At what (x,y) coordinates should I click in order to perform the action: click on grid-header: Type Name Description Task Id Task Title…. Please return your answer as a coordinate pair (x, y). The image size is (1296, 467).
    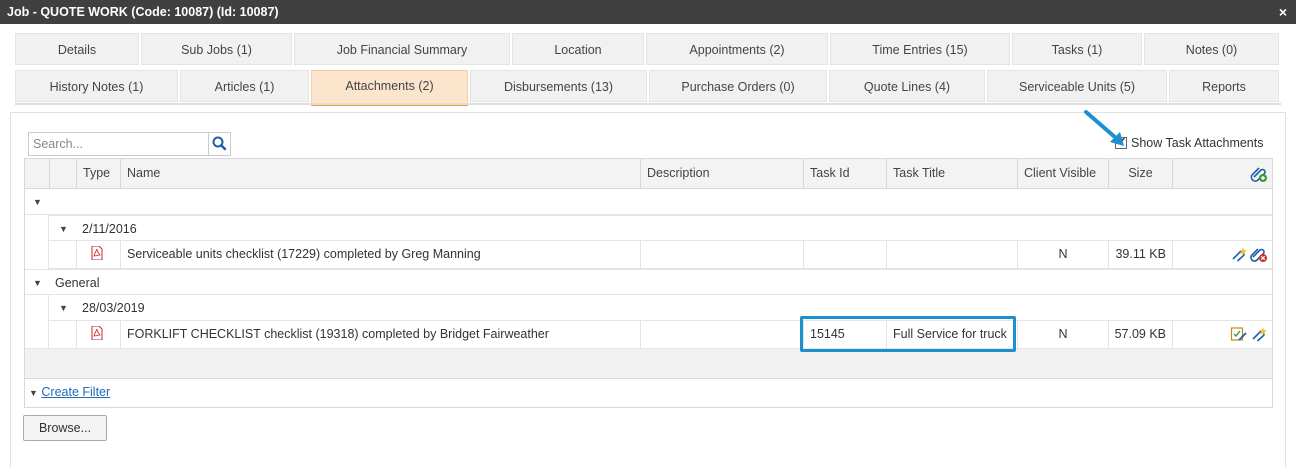
    Looking at the image, I should click on (648, 174).